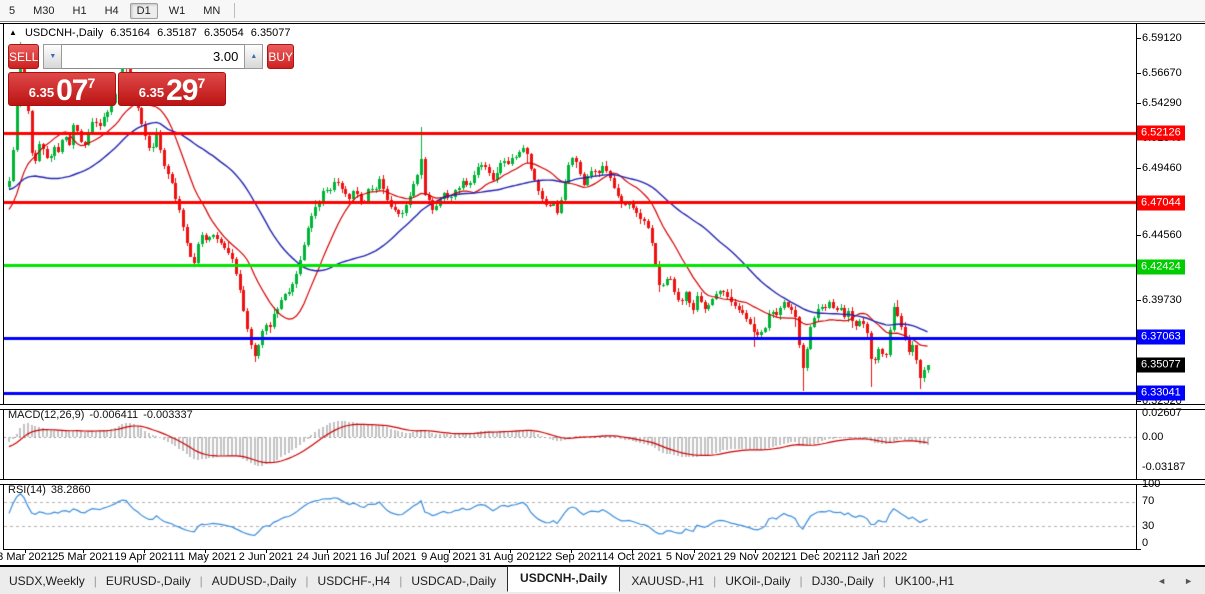 The height and width of the screenshot is (594, 1205). What do you see at coordinates (564, 579) in the screenshot?
I see `chart-tab-usdcnh-daily: USDCNH-,Daily` at bounding box center [564, 579].